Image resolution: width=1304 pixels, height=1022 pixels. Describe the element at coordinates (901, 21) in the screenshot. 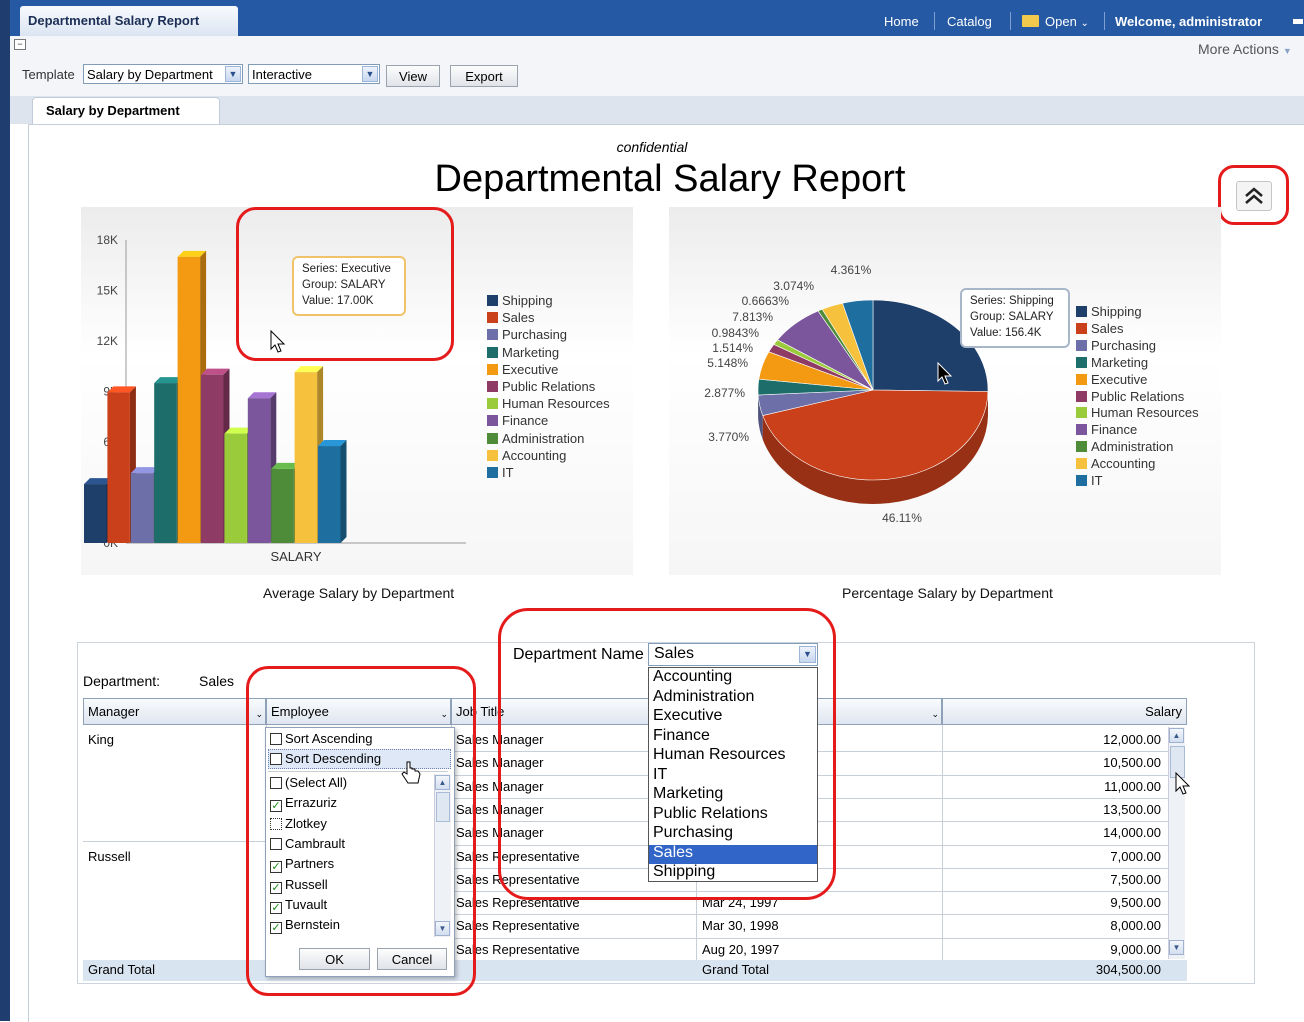

I see `home-link: Home` at that location.